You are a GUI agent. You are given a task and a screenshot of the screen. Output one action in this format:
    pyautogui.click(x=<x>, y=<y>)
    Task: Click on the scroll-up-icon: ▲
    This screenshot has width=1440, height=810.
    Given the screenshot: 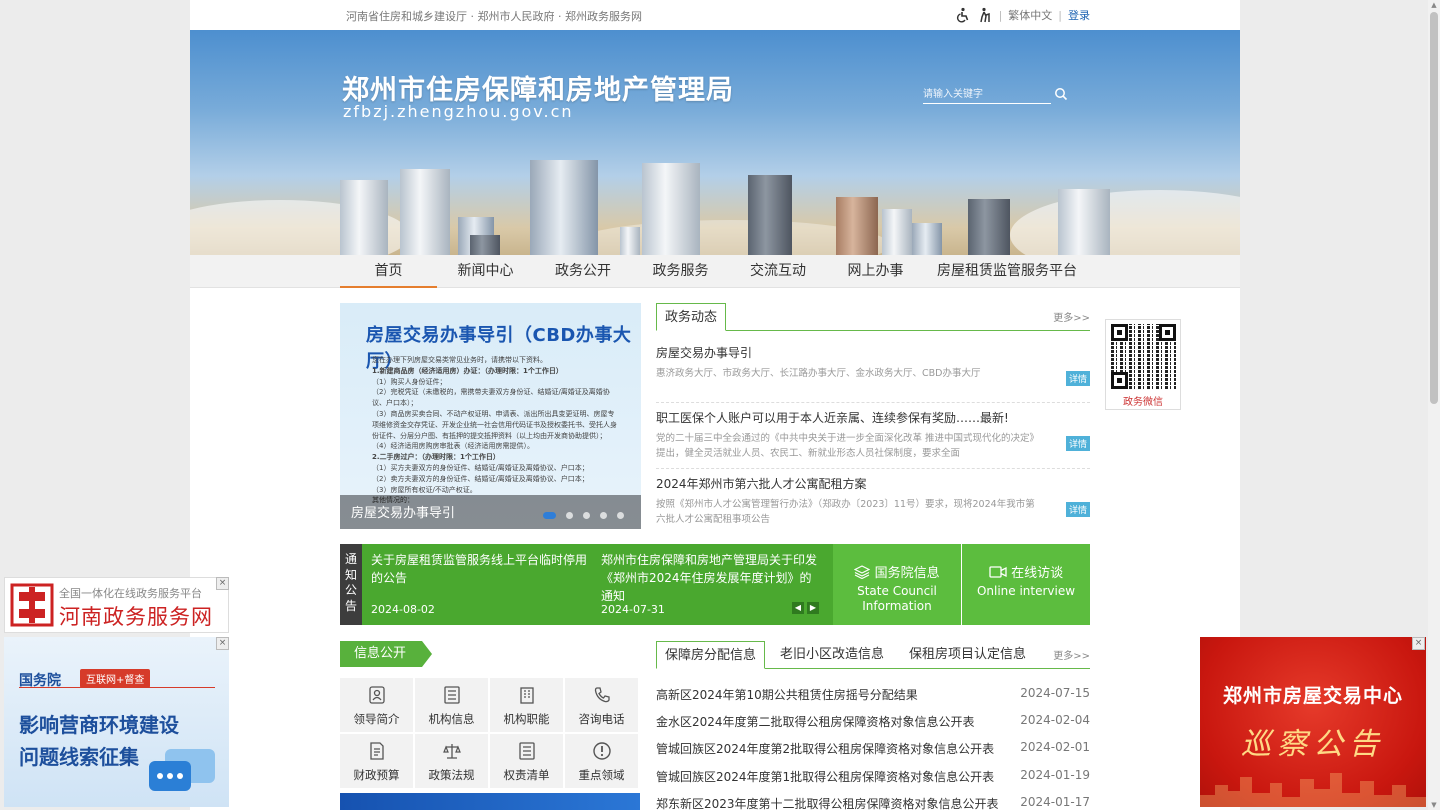 What is the action you would take?
    pyautogui.click(x=1434, y=5)
    